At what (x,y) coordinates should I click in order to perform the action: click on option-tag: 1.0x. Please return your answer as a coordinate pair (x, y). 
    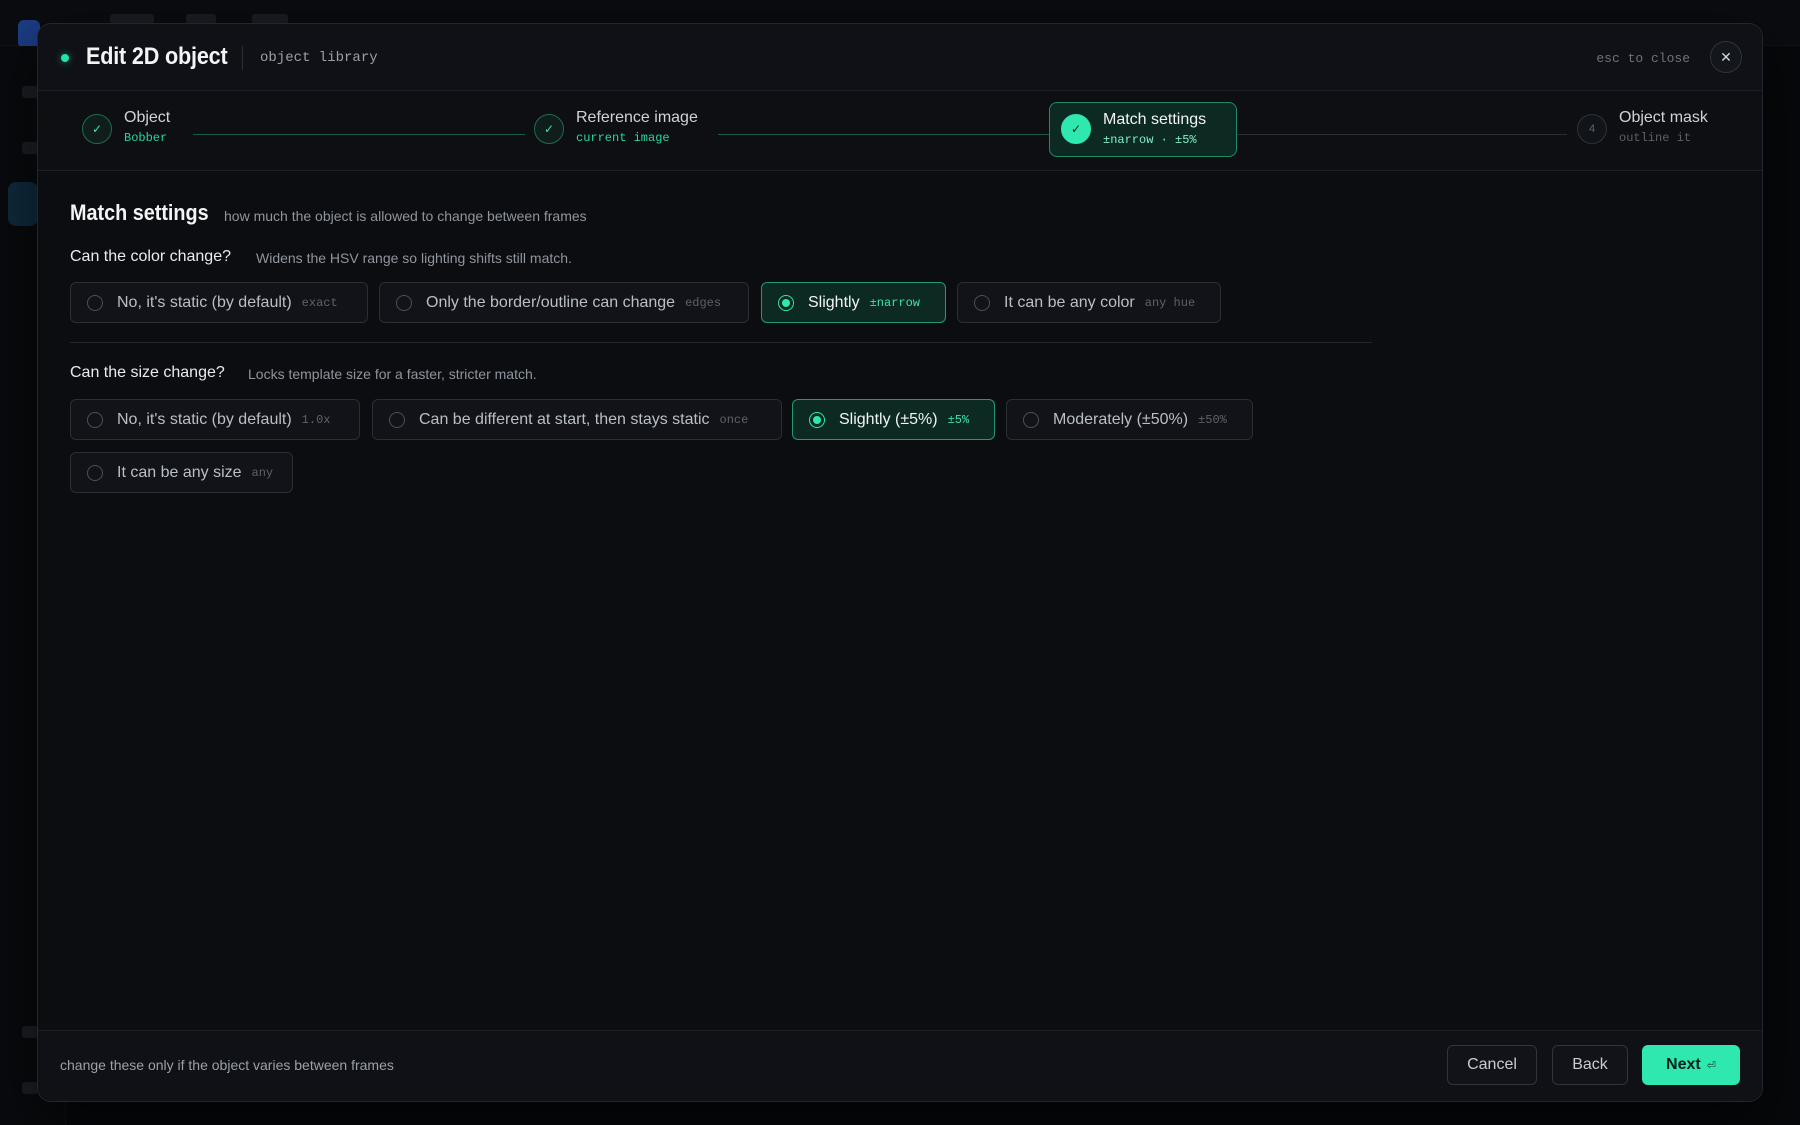
    Looking at the image, I should click on (316, 419).